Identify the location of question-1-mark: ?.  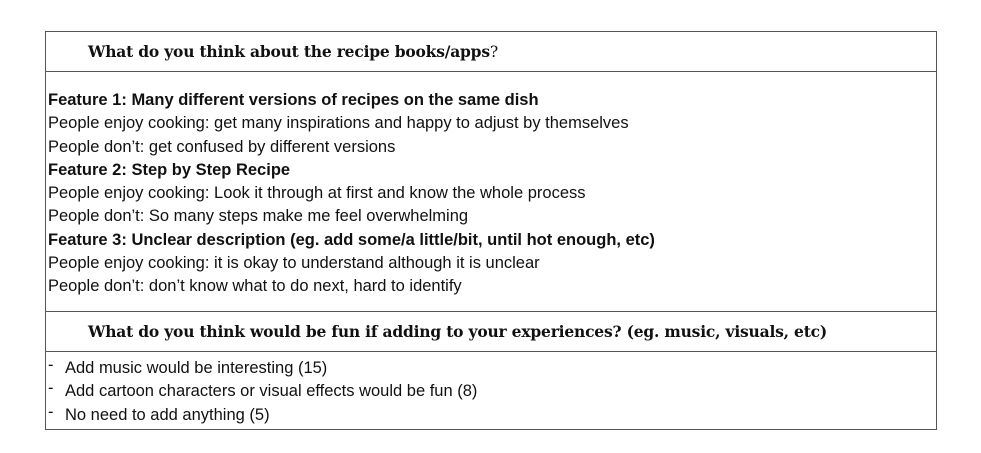
(493, 52).